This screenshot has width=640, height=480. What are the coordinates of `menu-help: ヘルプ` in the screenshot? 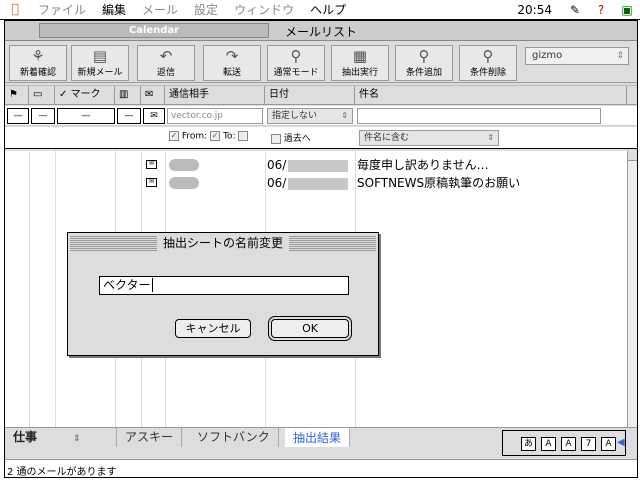 It's located at (328, 10).